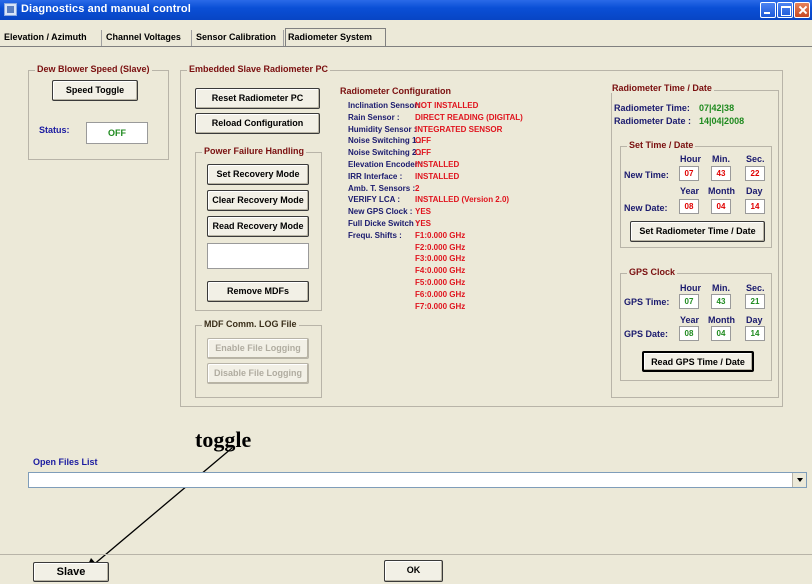 This screenshot has width=812, height=584. I want to click on ok-button: OK, so click(413, 571).